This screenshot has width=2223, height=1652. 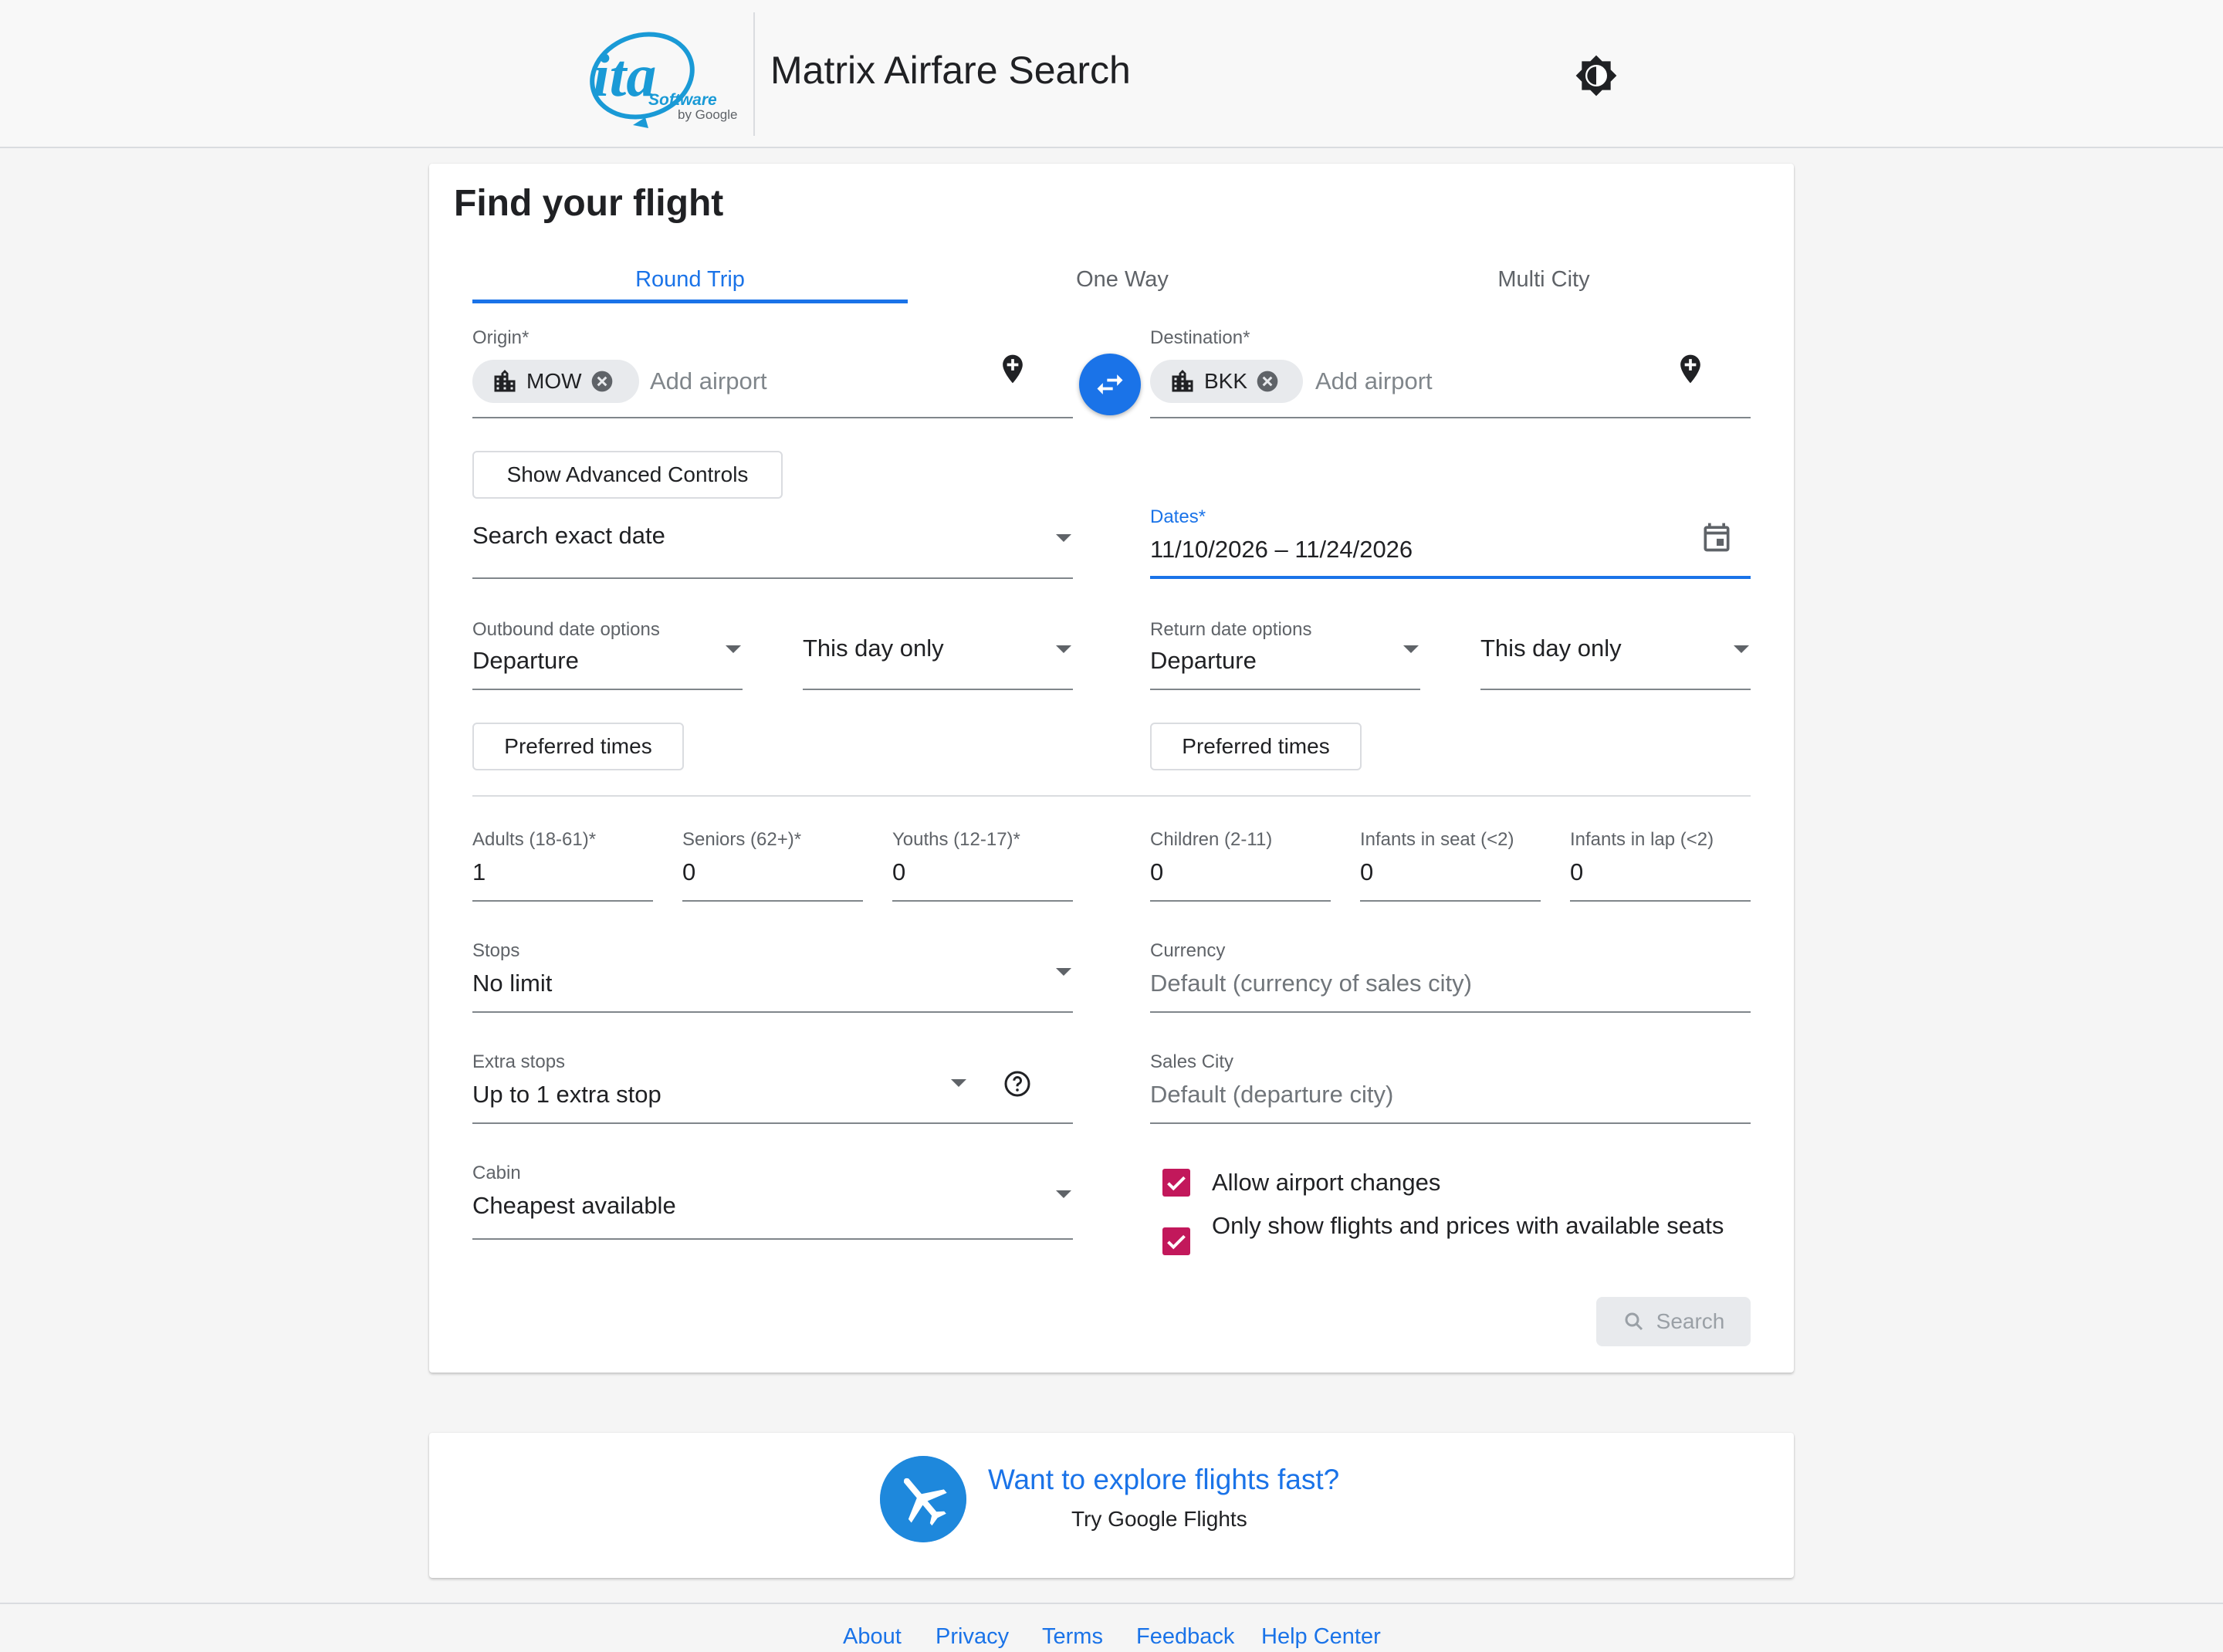 I want to click on infants-lap-input: 0, so click(x=1576, y=872).